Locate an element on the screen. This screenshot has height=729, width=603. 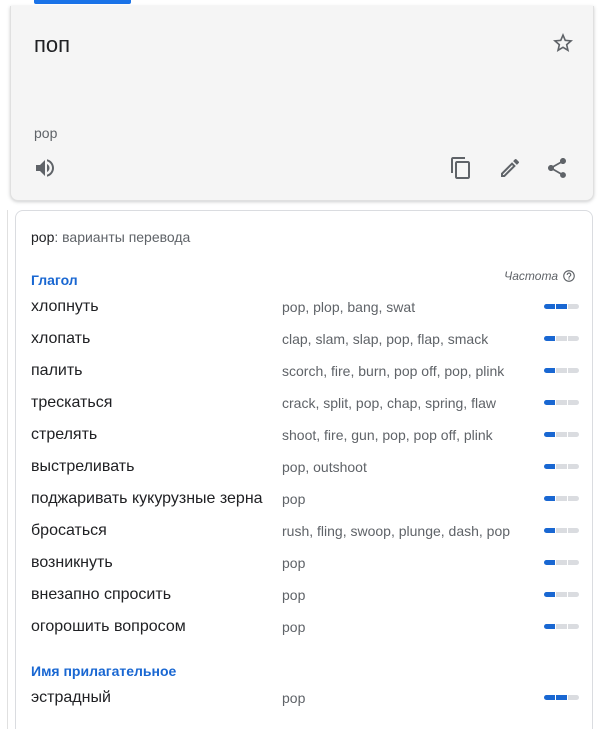
entry-translations: clap, slam, slap, pop, flap, smack is located at coordinates (385, 339).